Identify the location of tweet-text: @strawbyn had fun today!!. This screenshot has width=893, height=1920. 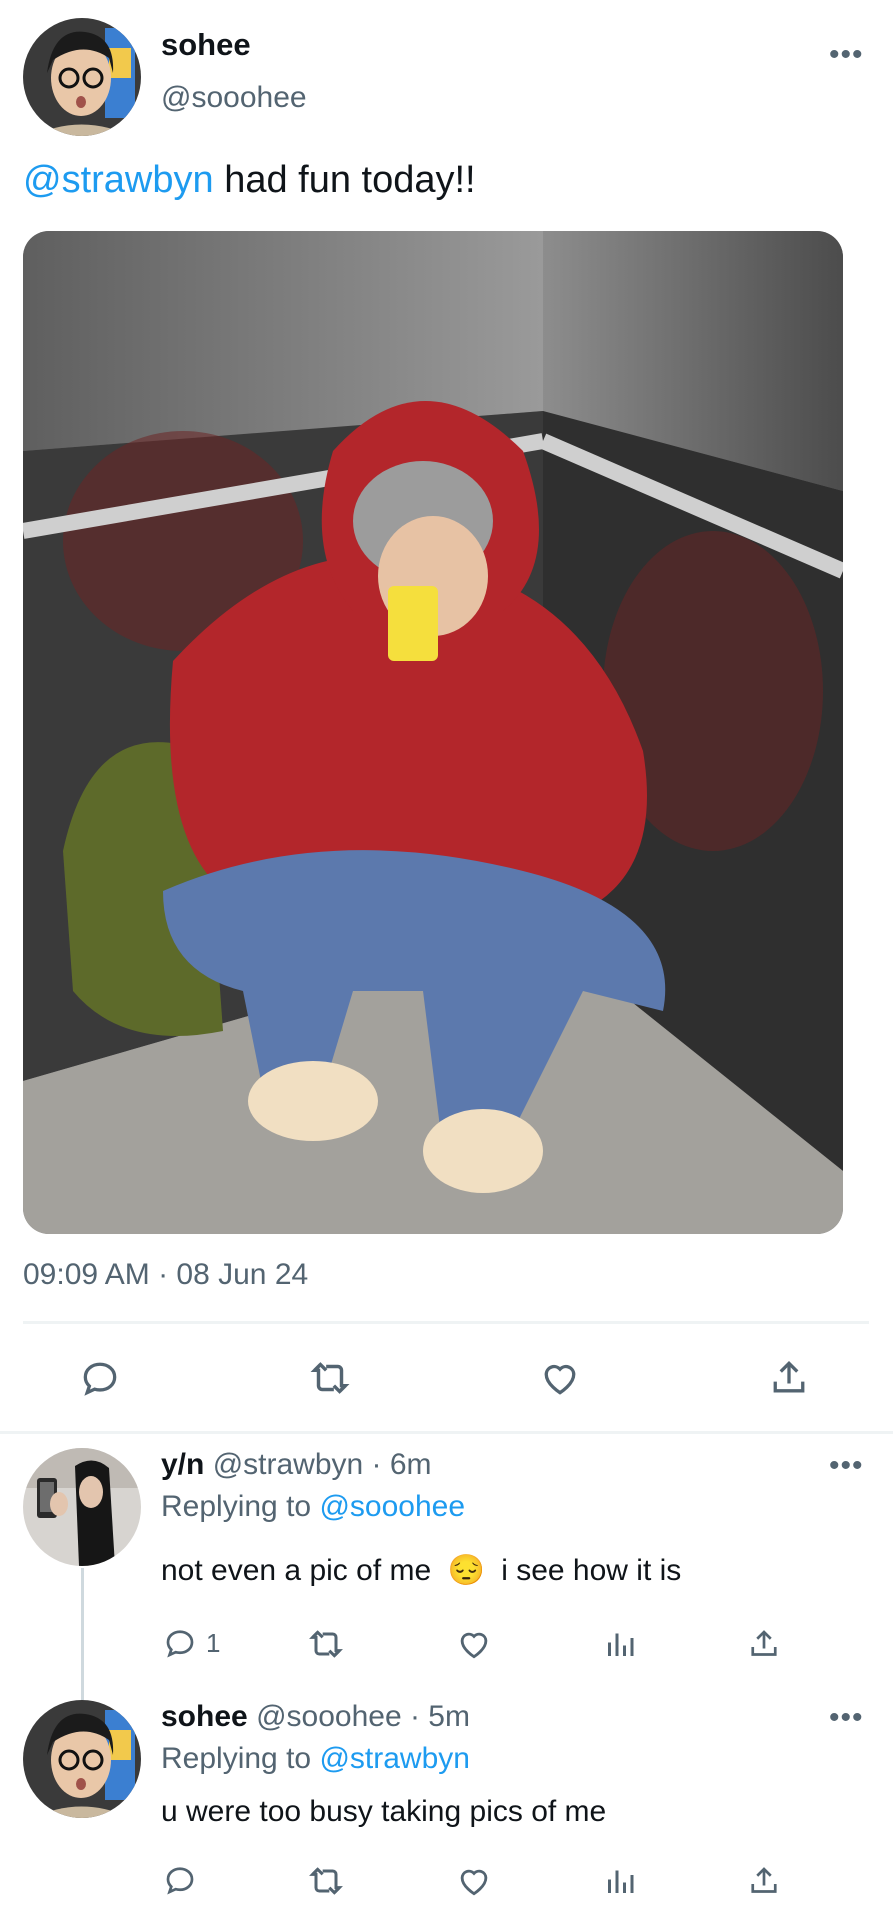
(249, 180).